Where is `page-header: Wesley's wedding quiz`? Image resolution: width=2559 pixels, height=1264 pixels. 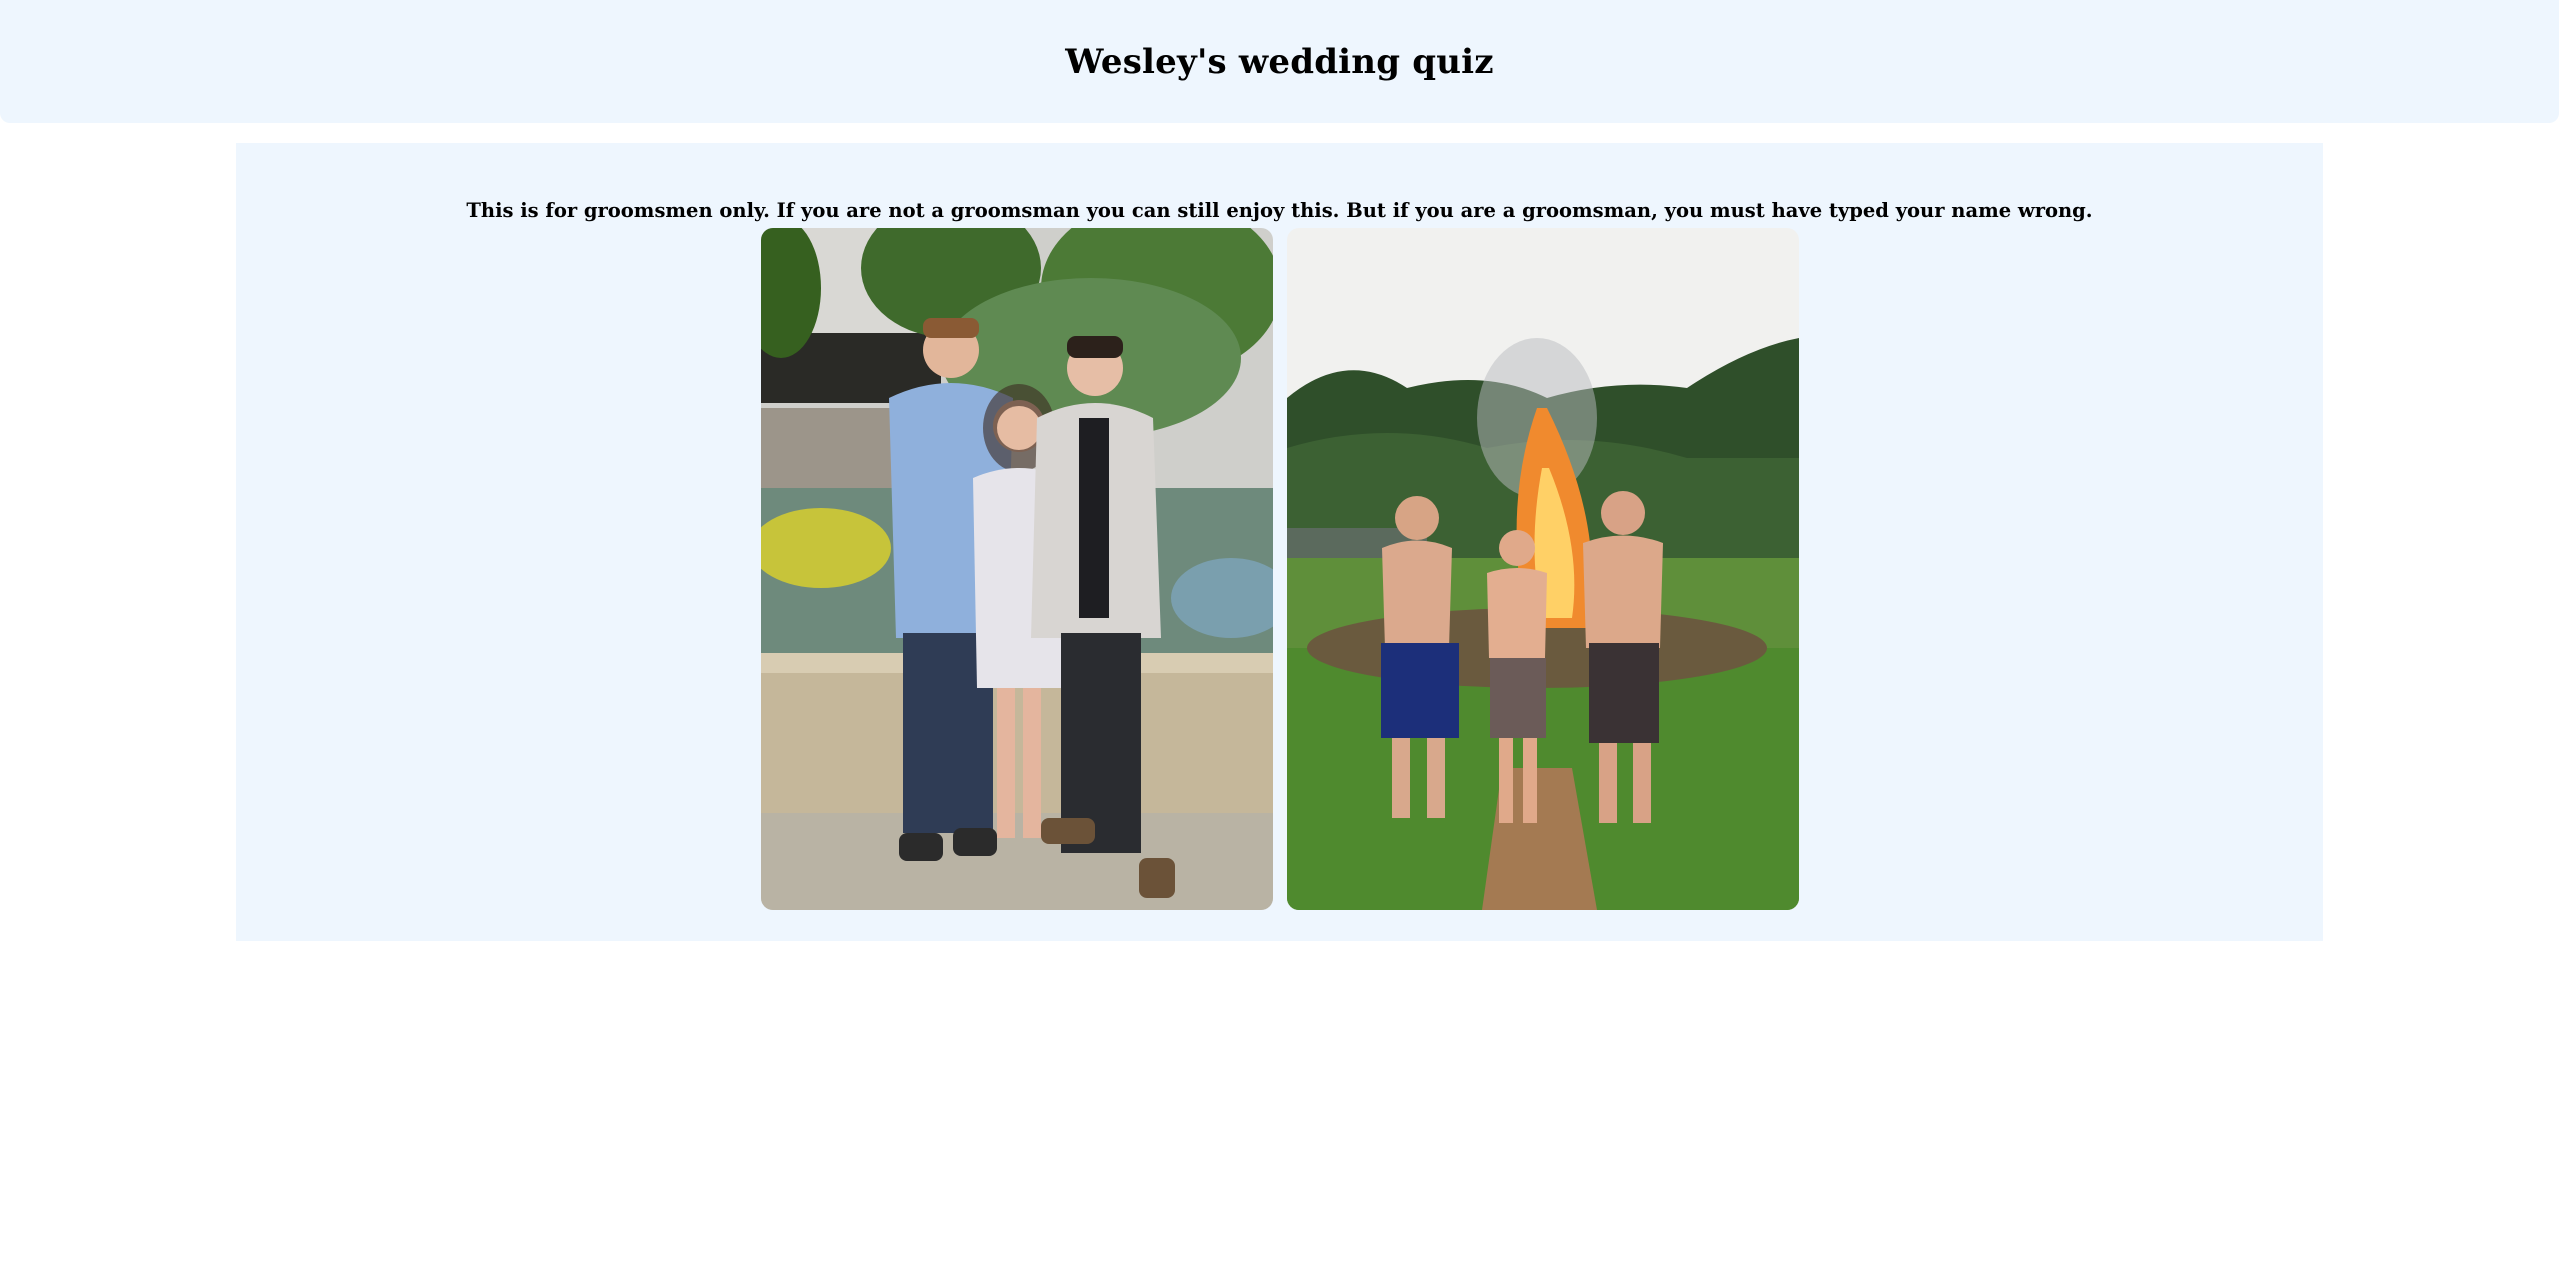
page-header: Wesley's wedding quiz is located at coordinates (1279, 61).